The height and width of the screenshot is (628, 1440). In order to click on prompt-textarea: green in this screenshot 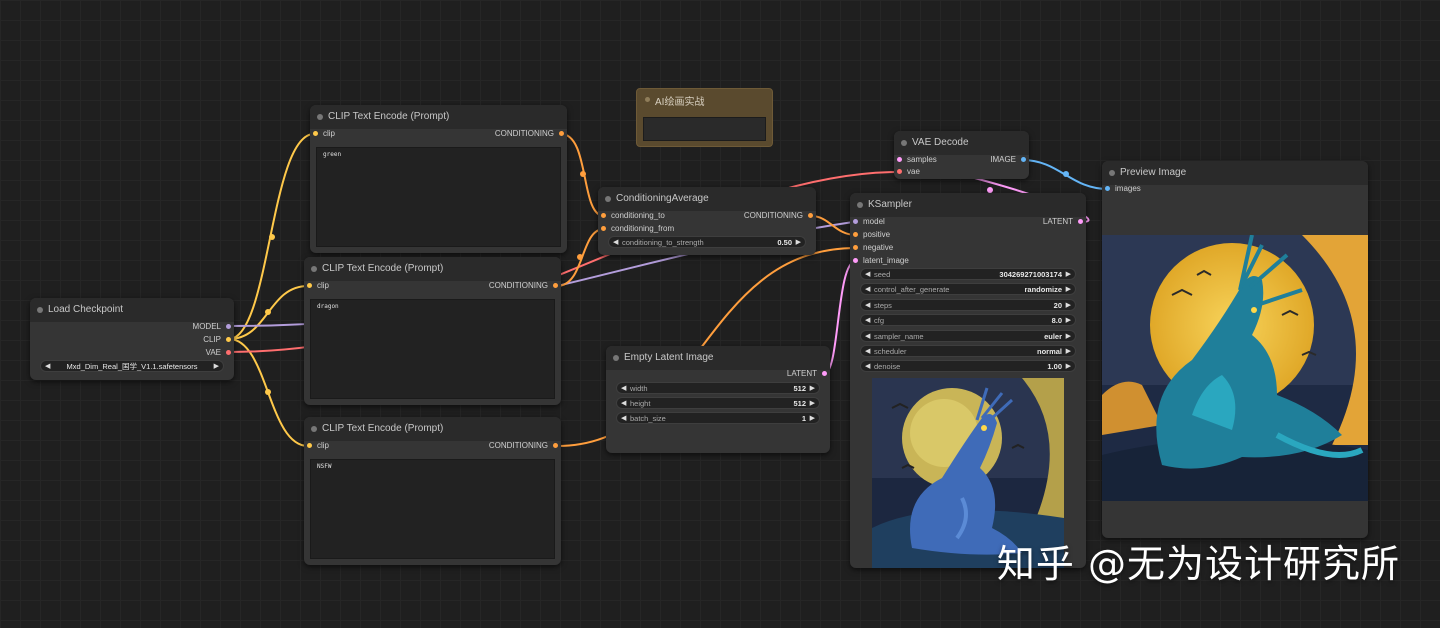, I will do `click(438, 197)`.